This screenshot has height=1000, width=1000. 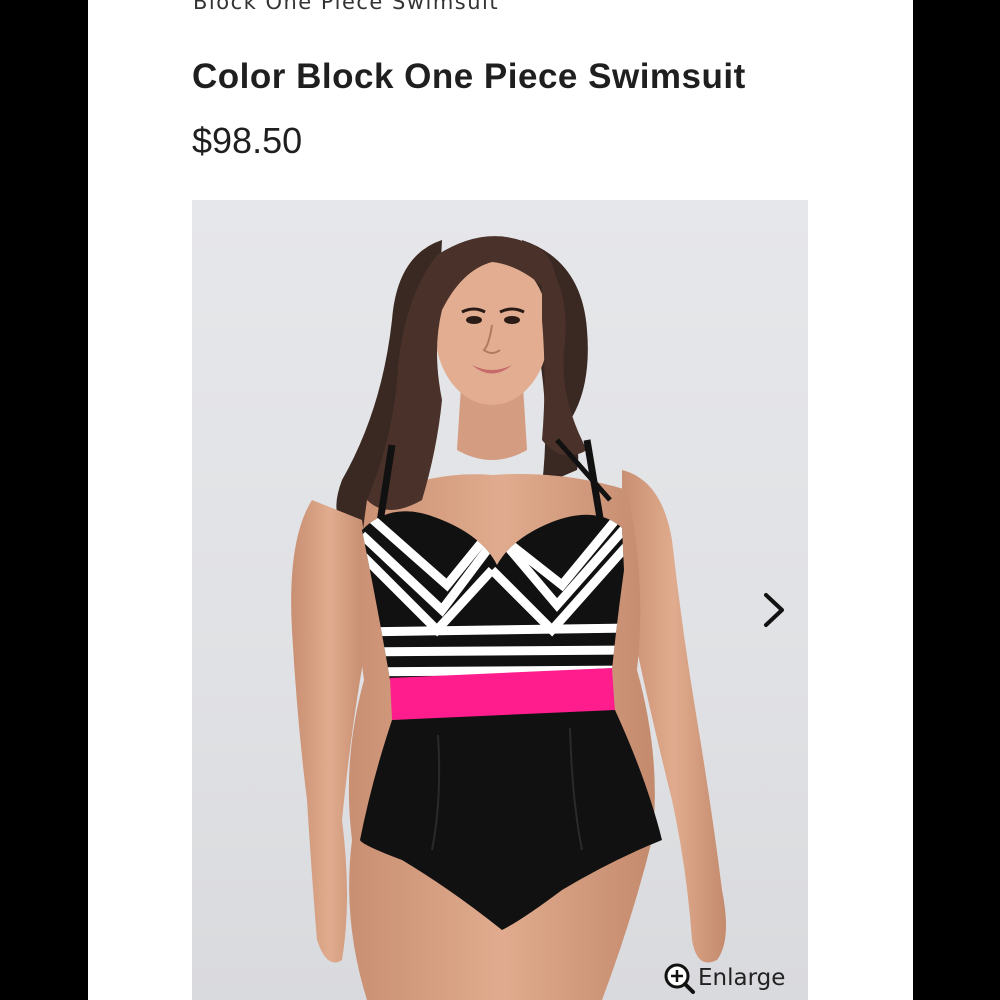 I want to click on next-image-button, so click(x=774, y=610).